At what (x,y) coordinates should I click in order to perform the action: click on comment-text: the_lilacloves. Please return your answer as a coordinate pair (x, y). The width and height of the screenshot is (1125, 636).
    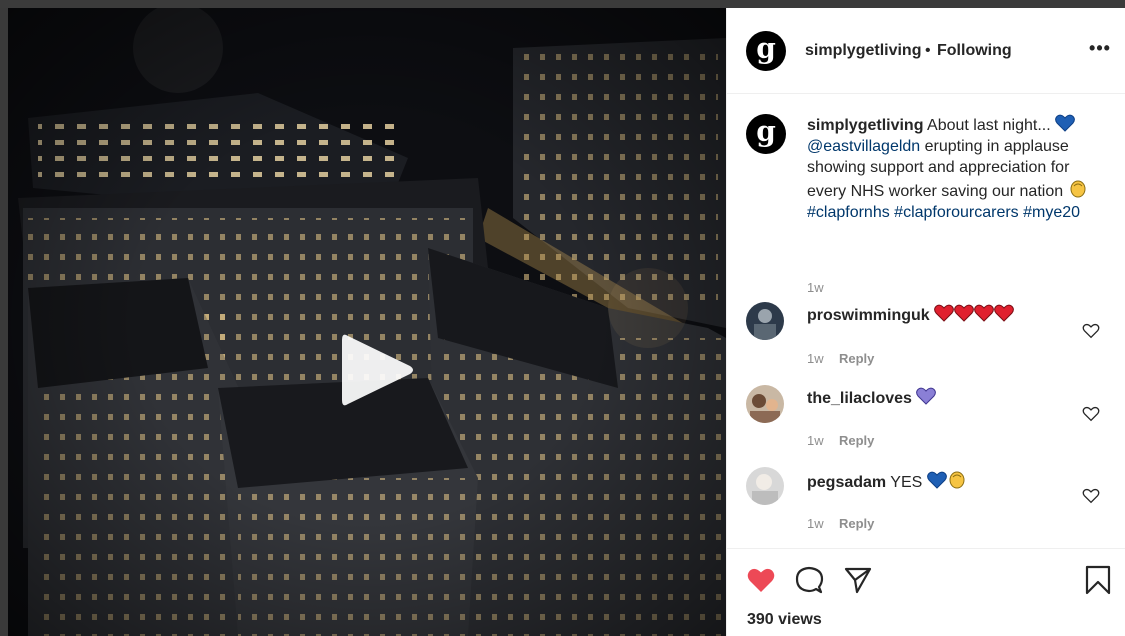
    Looking at the image, I should click on (872, 398).